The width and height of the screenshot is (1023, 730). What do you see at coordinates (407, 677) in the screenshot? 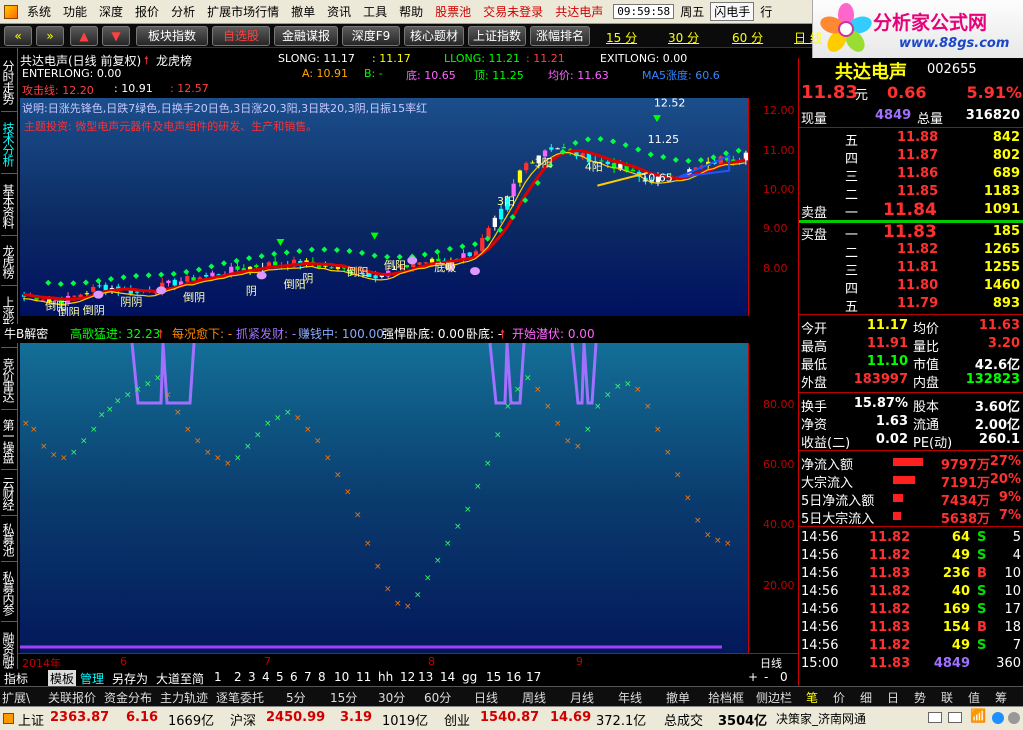
I see `template-item: 12` at bounding box center [407, 677].